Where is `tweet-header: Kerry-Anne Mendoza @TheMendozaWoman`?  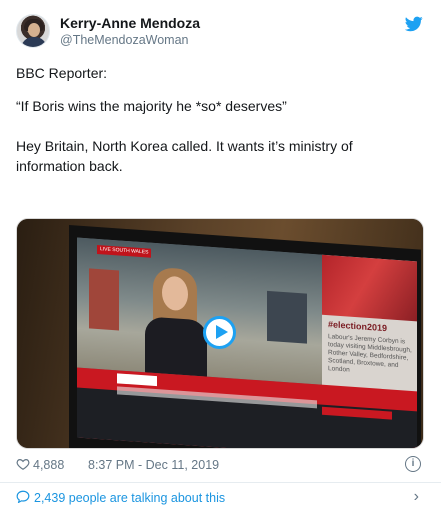
tweet-header: Kerry-Anne Mendoza @TheMendozaWoman is located at coordinates (220, 32).